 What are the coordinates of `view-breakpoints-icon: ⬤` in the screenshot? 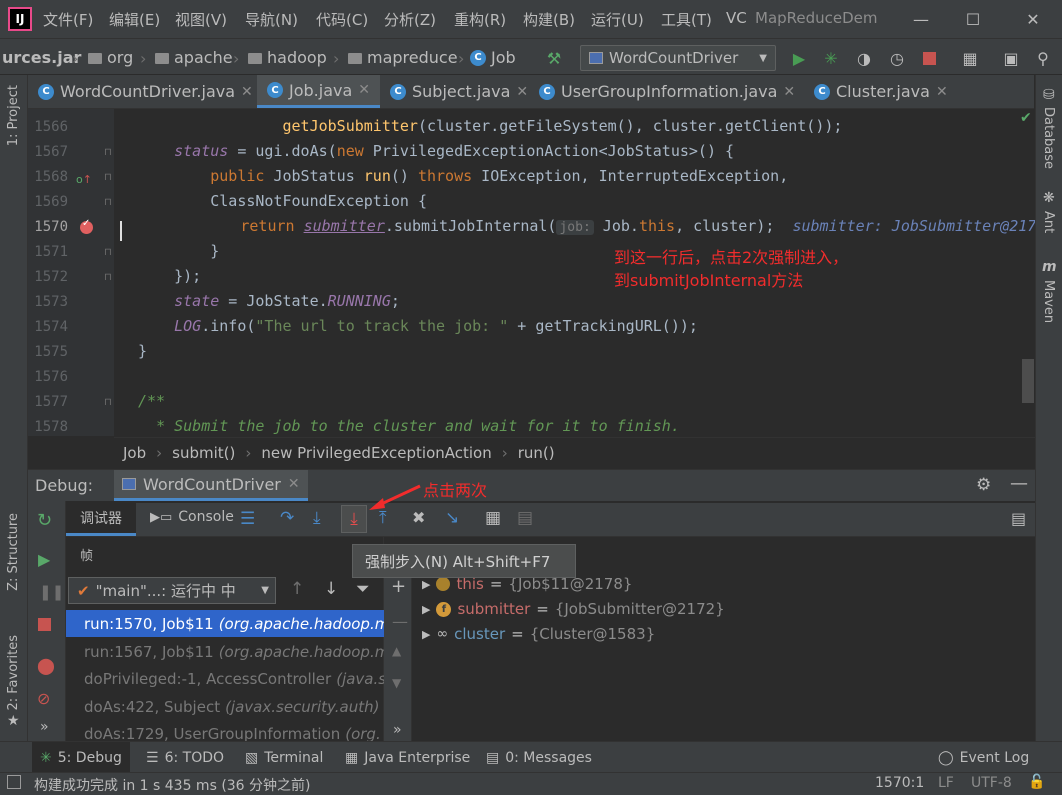 It's located at (46, 665).